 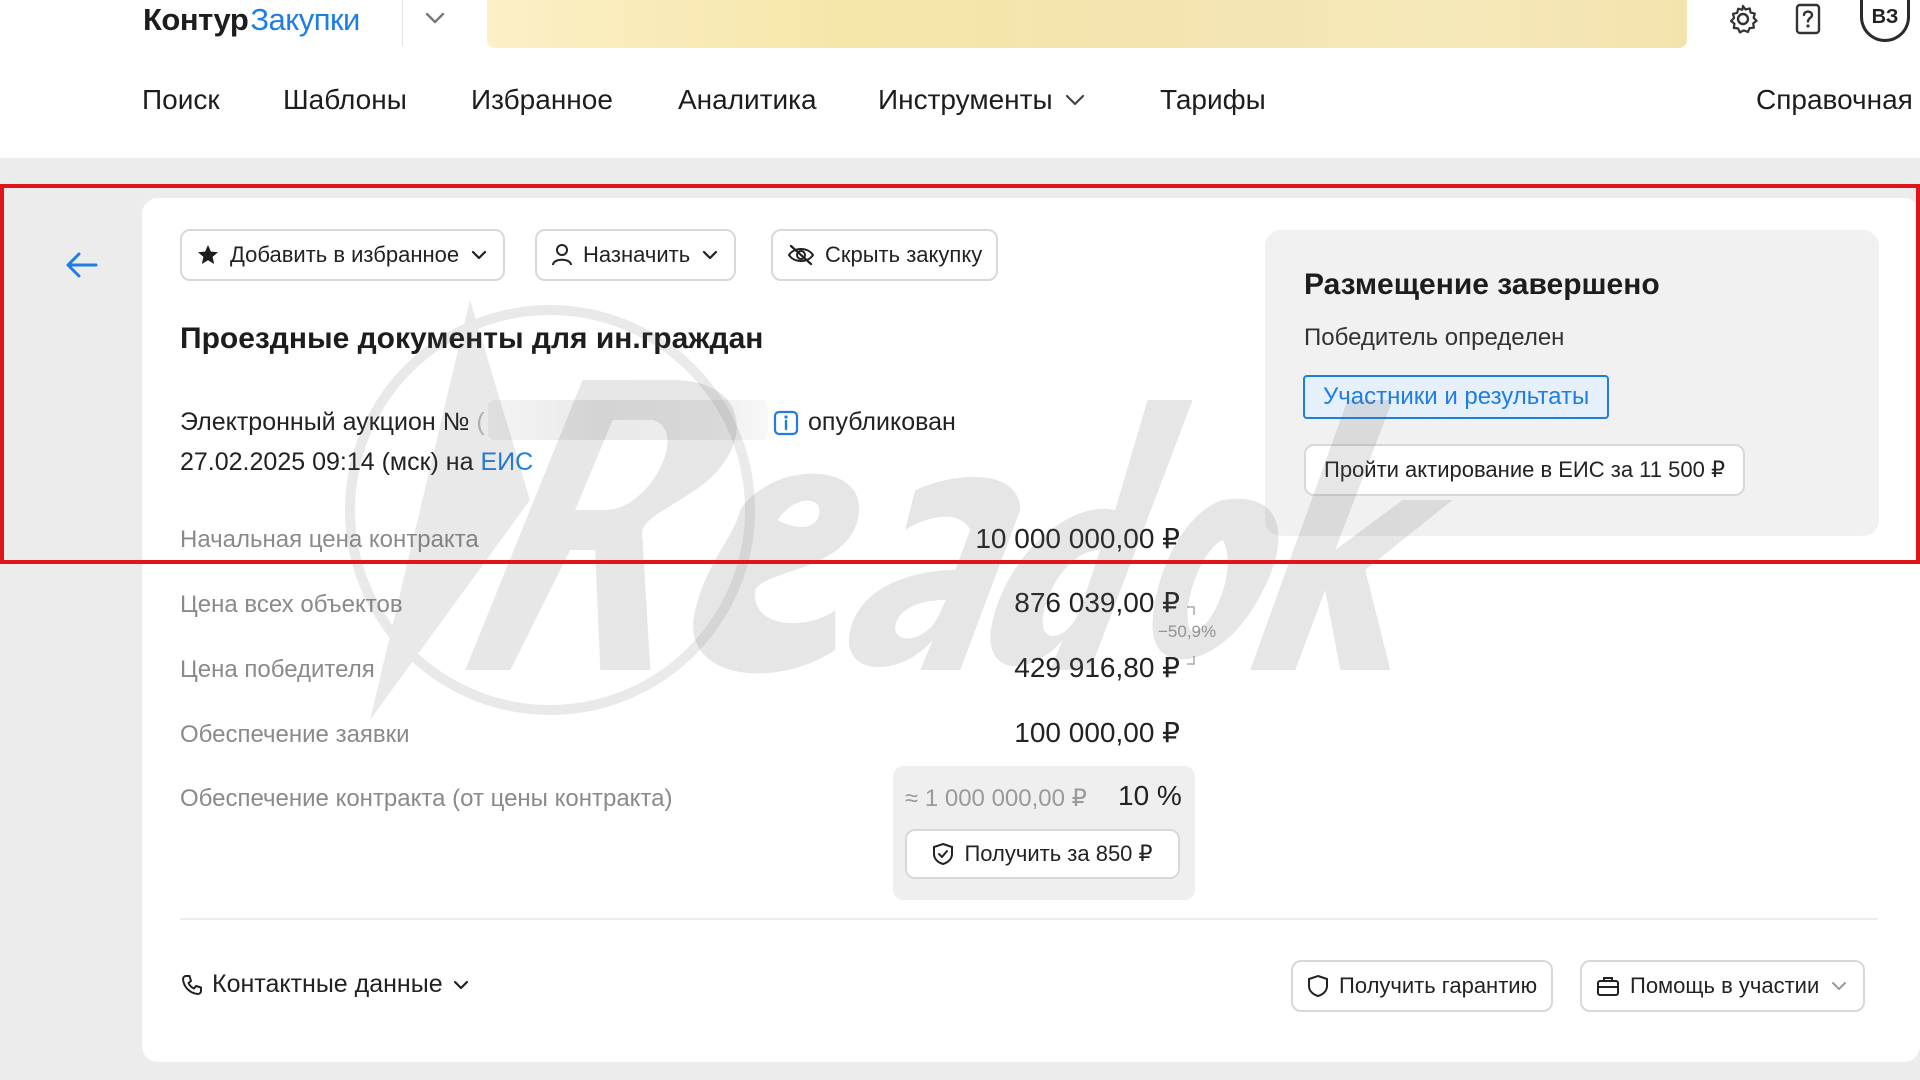 I want to click on nav-item-analytics: Аналитика, so click(x=747, y=100).